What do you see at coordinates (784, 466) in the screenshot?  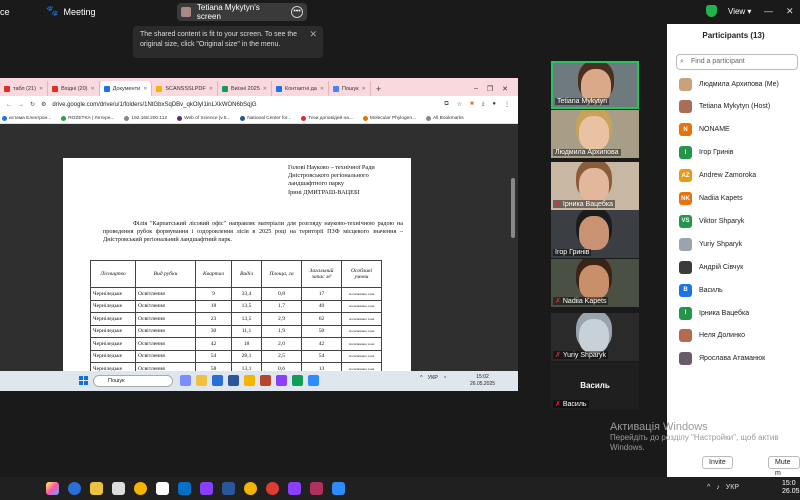 I see `mute-all-button: Mute m` at bounding box center [784, 466].